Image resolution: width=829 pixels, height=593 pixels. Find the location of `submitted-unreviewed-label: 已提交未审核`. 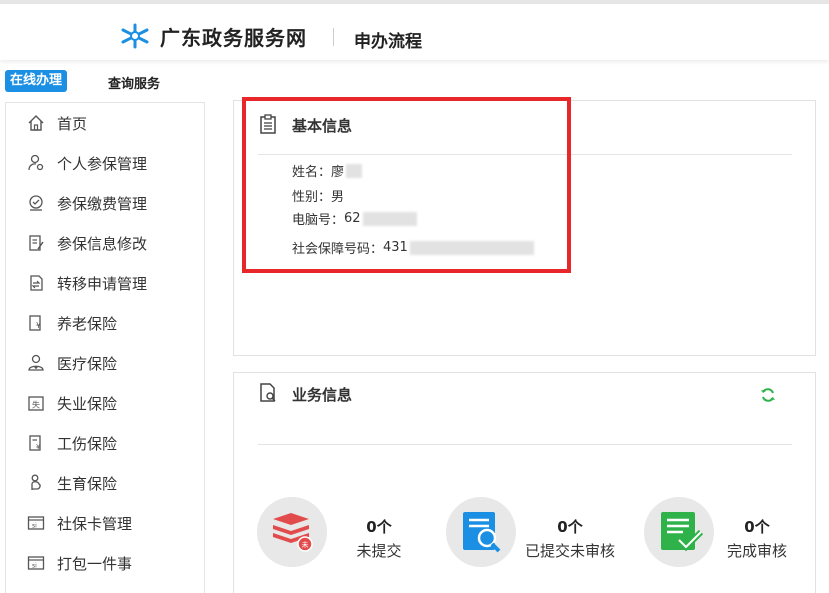

submitted-unreviewed-label: 已提交未审核 is located at coordinates (569, 551).